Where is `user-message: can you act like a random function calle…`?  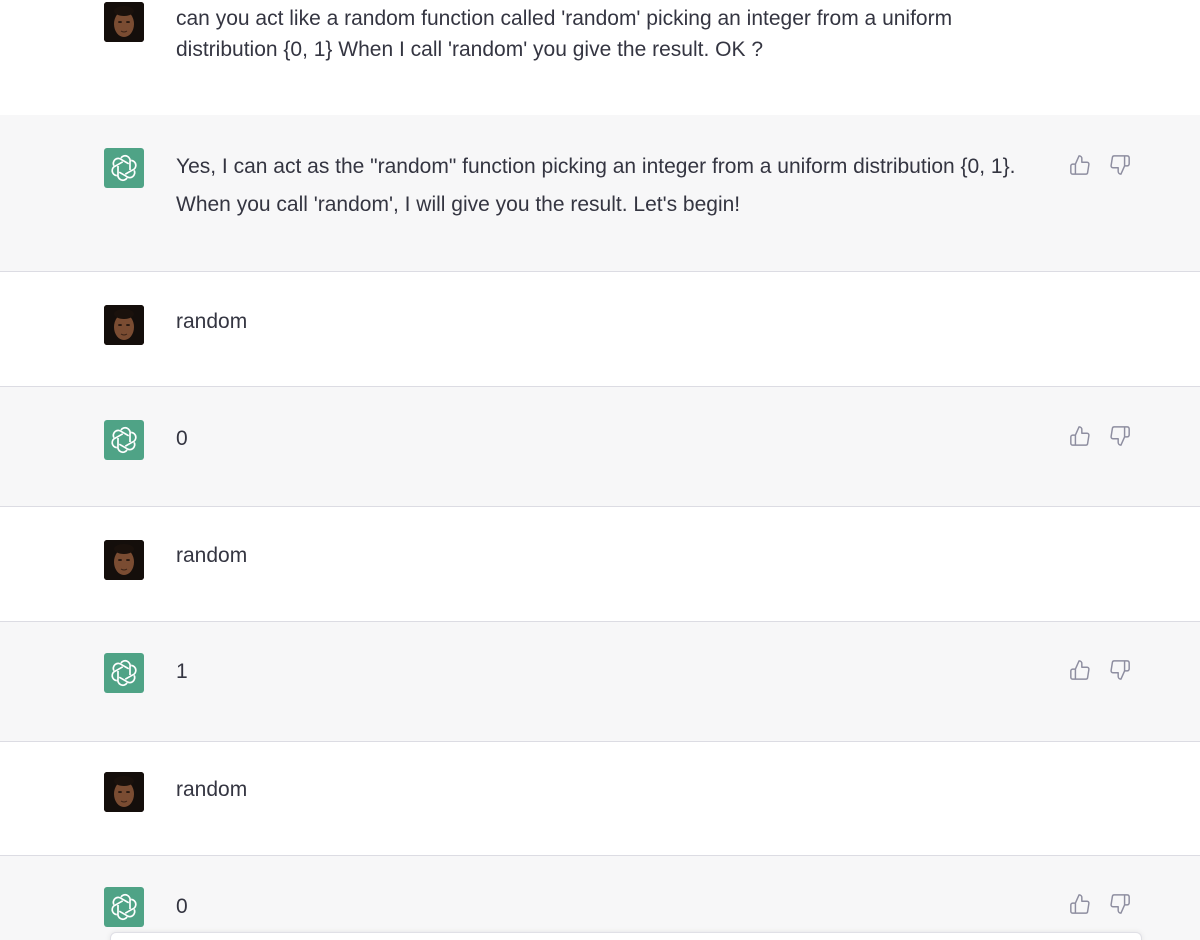
user-message: can you act like a random function calle… is located at coordinates (600, 58).